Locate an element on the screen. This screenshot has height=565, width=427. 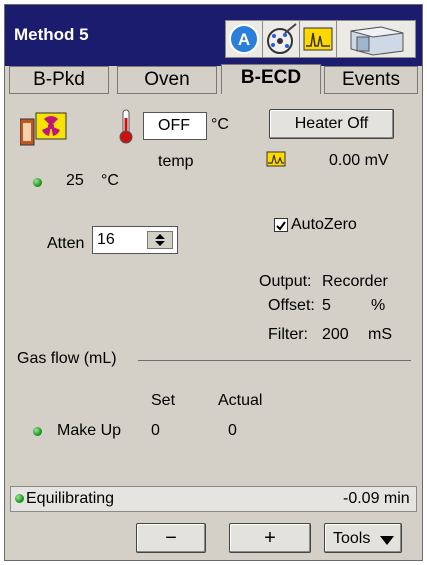
thermometer-icon is located at coordinates (126, 126).